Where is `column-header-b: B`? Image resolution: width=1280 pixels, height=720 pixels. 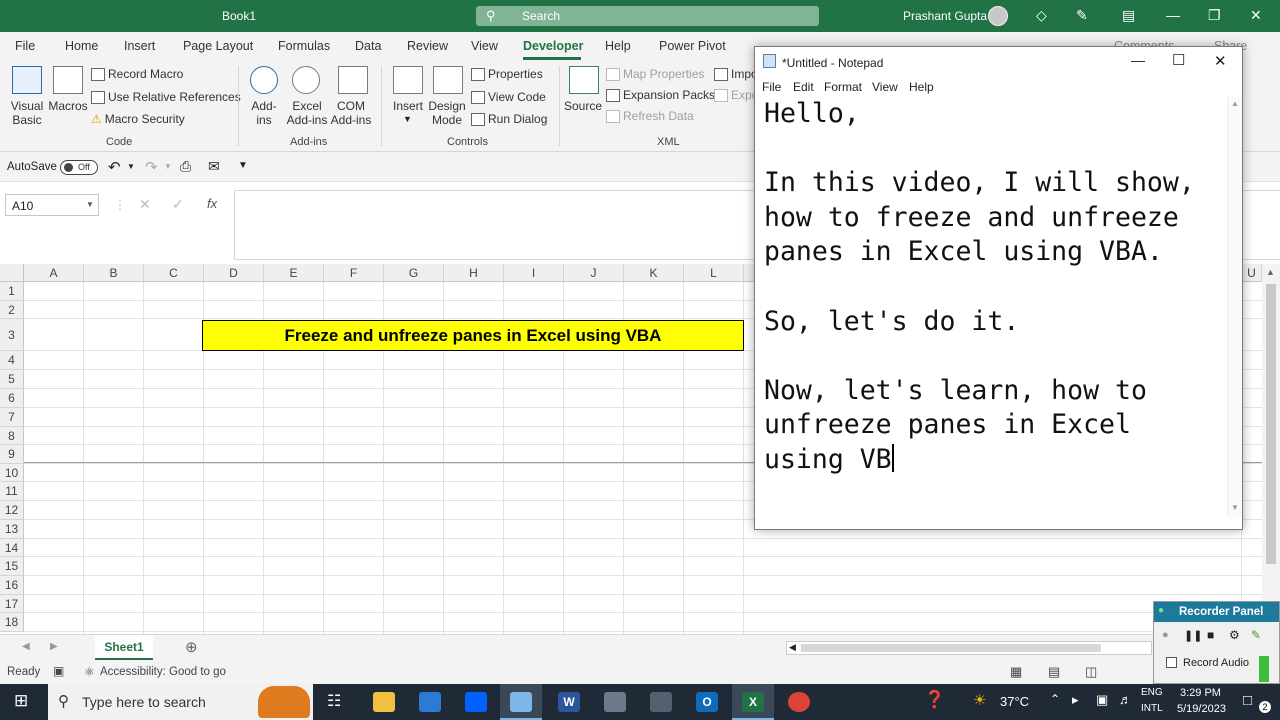 column-header-b: B is located at coordinates (114, 273).